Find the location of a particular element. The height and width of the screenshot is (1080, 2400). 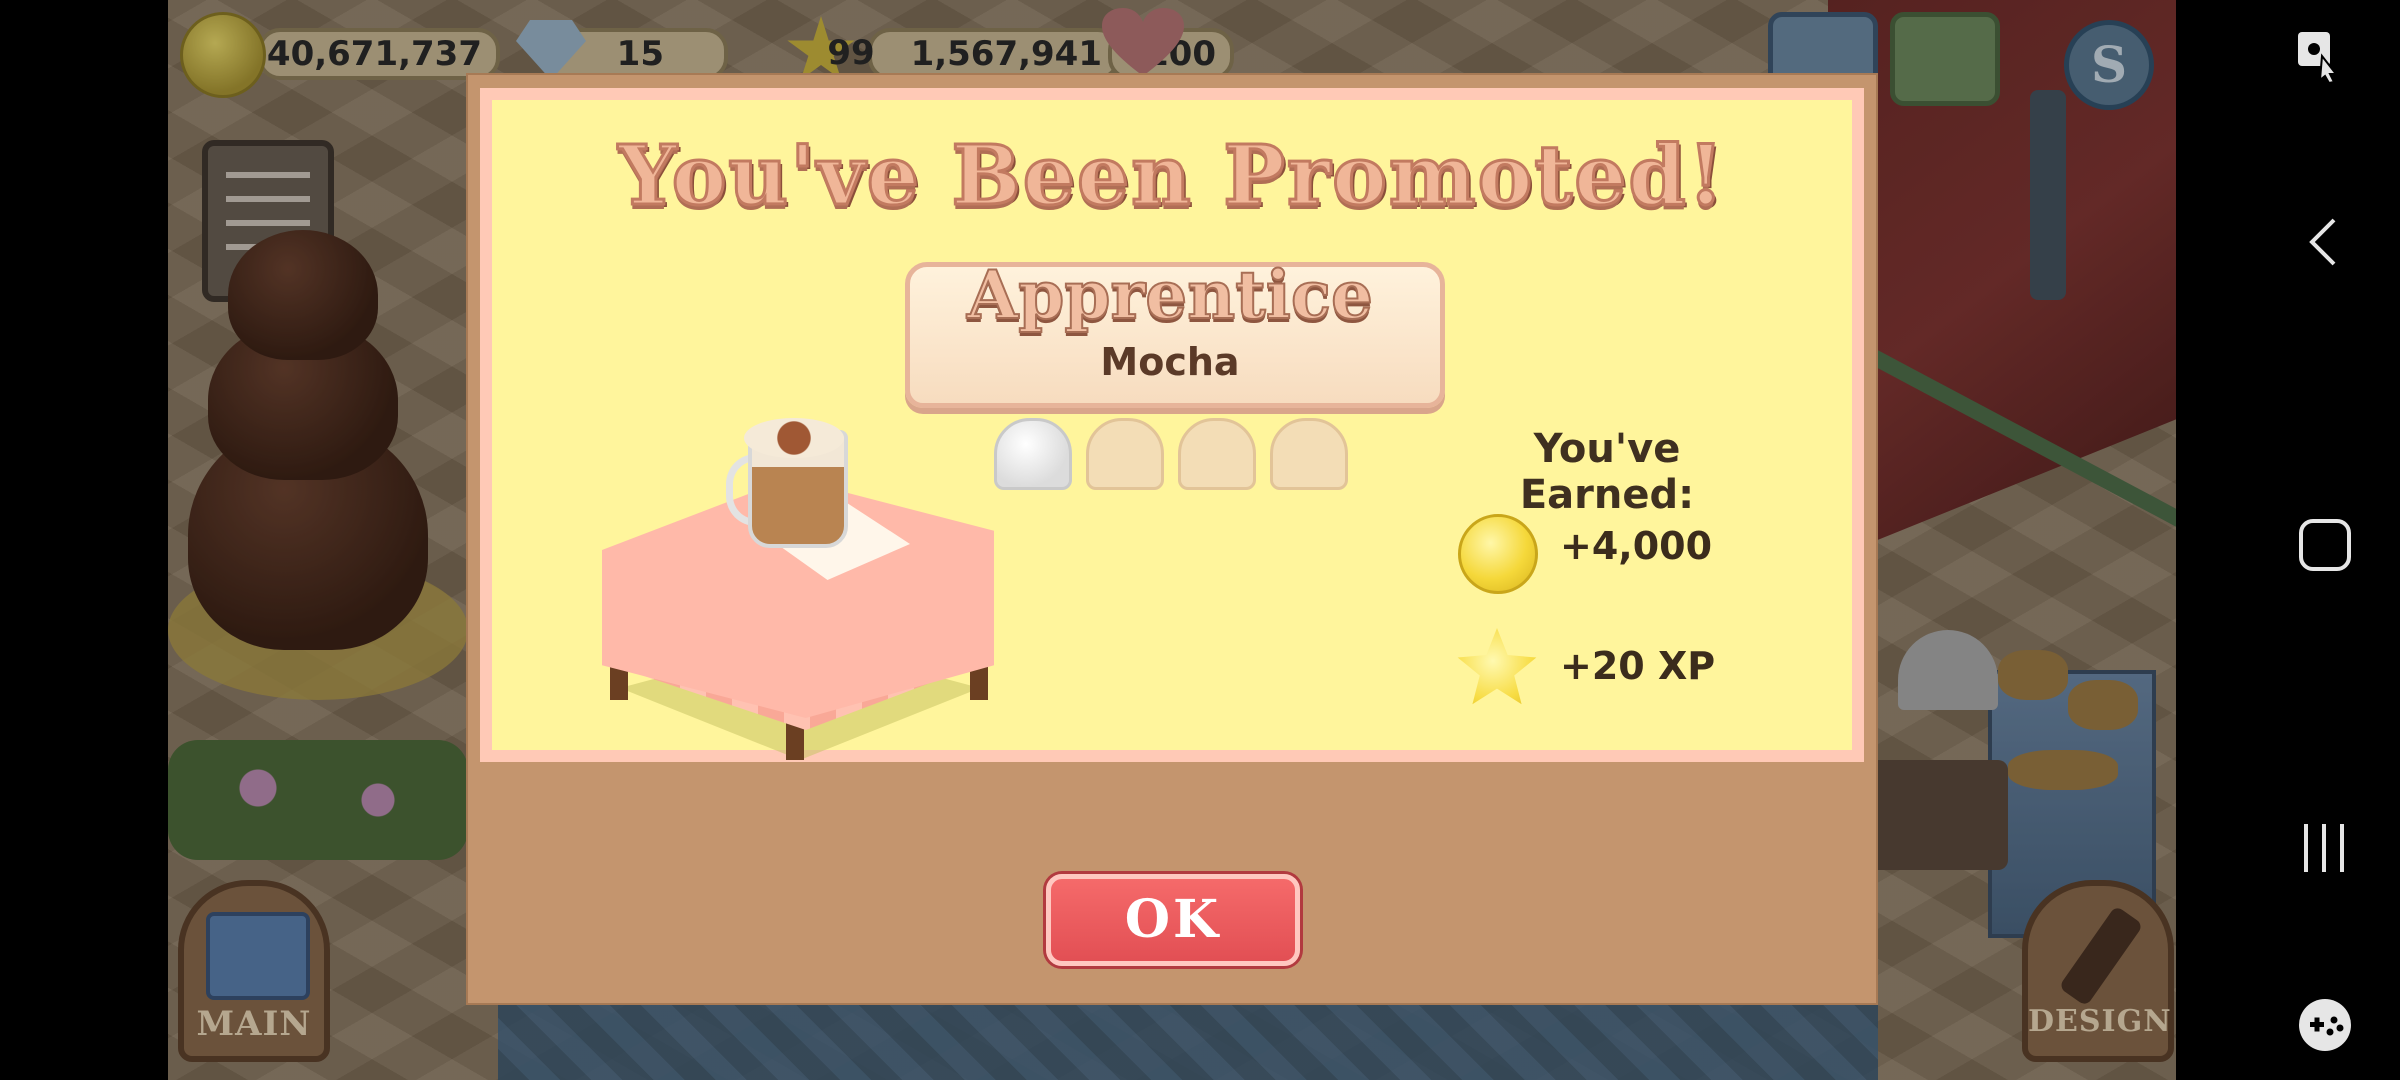

coin-icon is located at coordinates (1498, 554).